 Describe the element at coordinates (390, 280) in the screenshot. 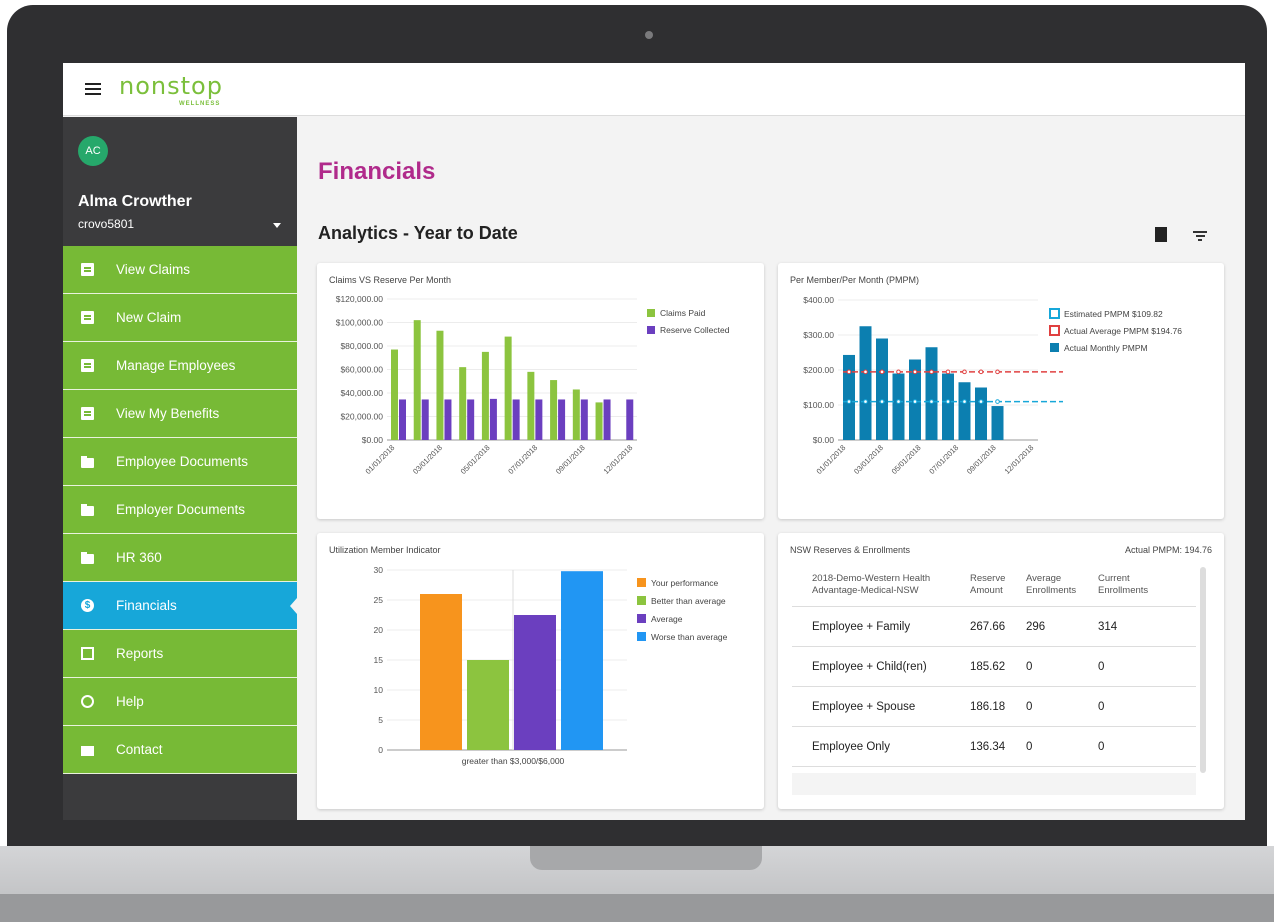

I see `chart-title: Claims VS Reserve Per Month` at that location.